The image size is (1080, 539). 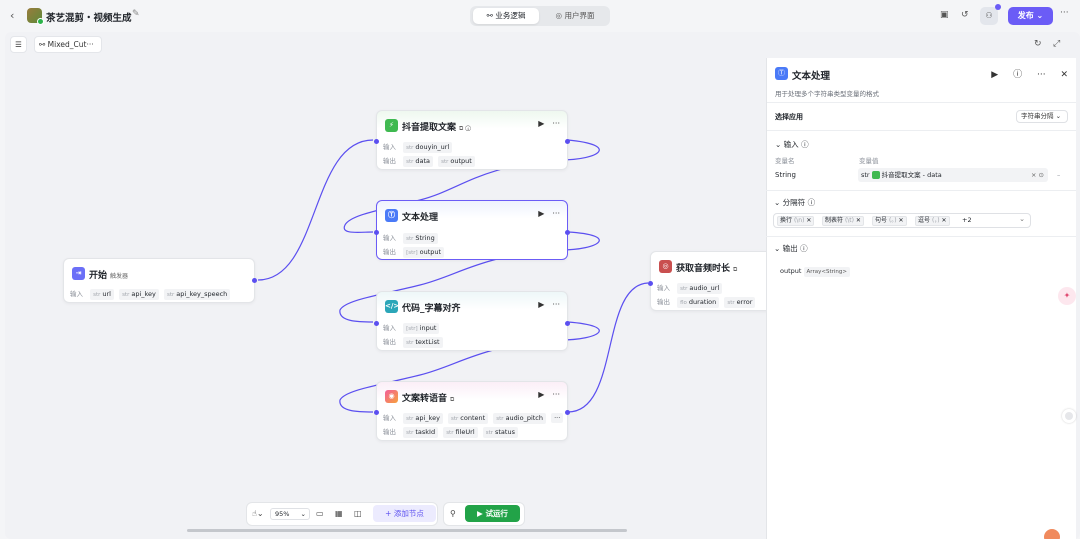 What do you see at coordinates (794, 202) in the screenshot?
I see `separator-section: ⌄ 分隔符 ⓘ` at bounding box center [794, 202].